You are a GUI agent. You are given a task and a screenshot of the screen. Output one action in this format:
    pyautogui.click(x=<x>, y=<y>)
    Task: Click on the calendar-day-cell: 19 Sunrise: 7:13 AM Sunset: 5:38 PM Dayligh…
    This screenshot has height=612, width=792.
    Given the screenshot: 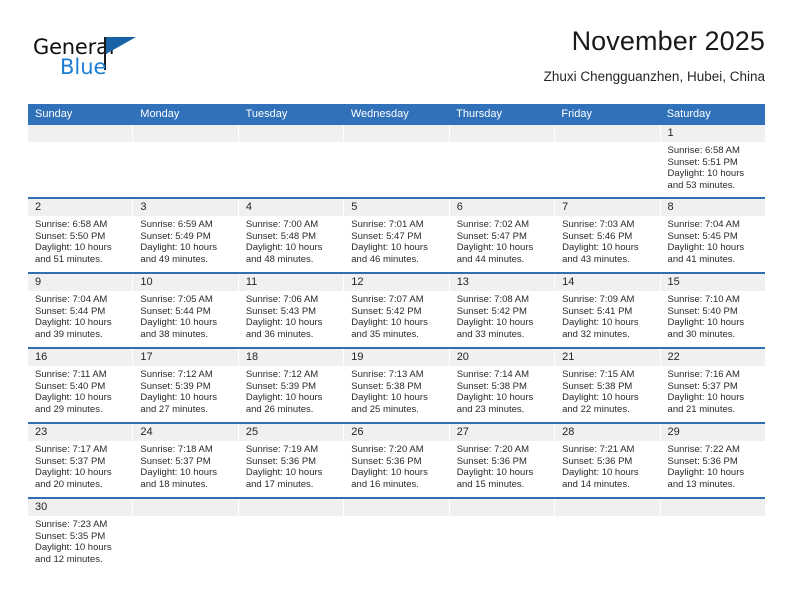 What is the action you would take?
    pyautogui.click(x=397, y=385)
    